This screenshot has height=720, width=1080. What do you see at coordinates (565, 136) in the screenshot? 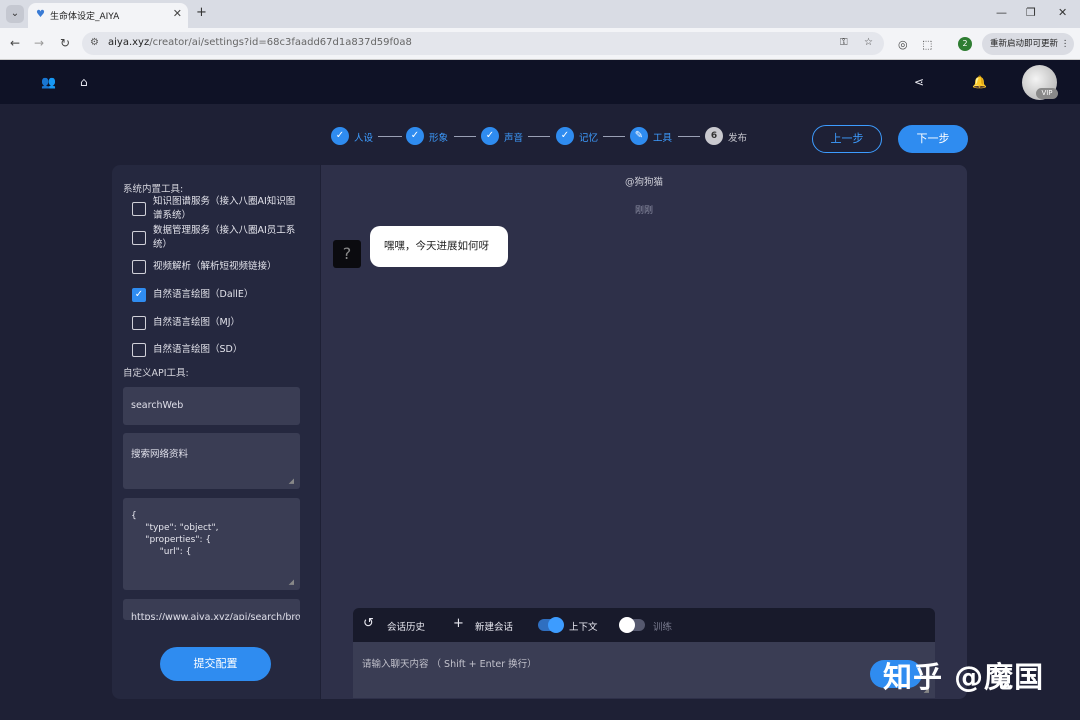
I see `step-4-check-icon: ✓` at bounding box center [565, 136].